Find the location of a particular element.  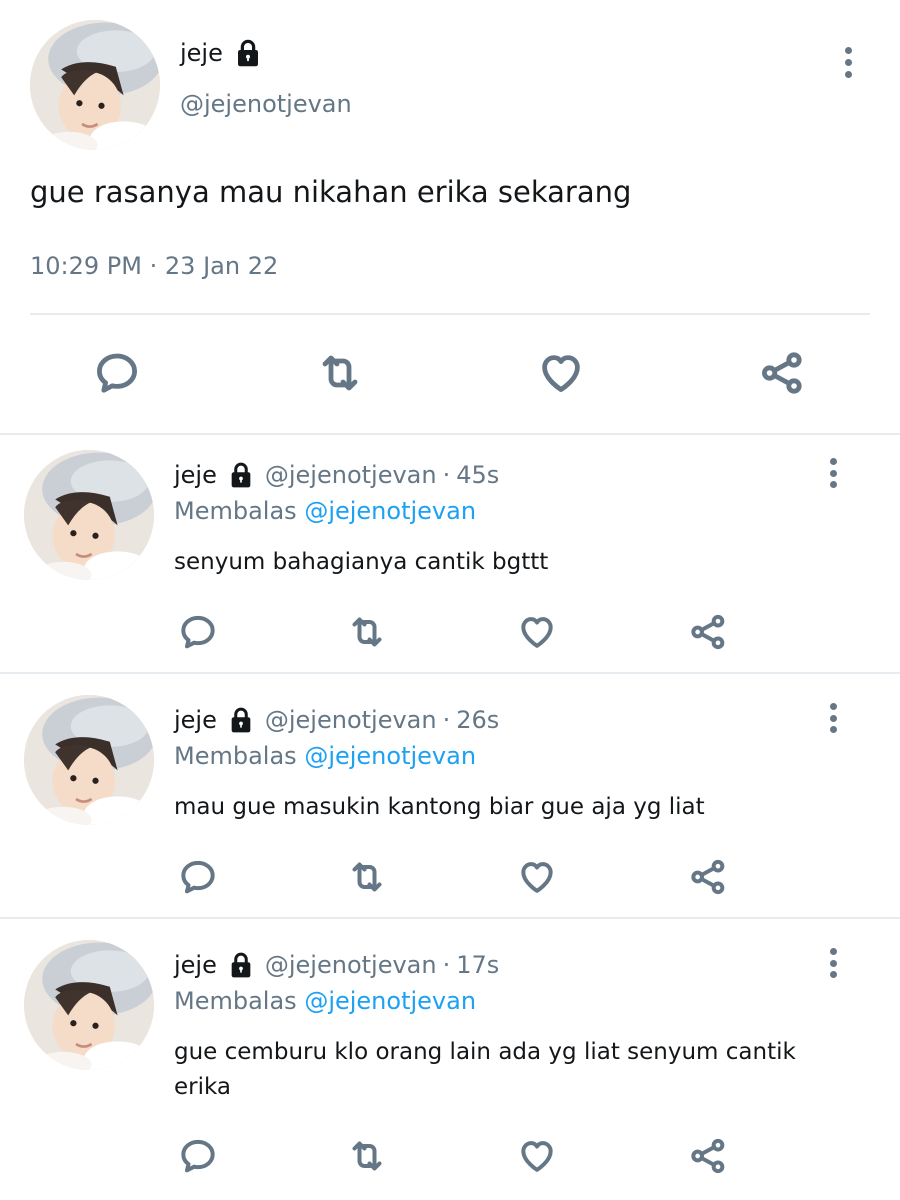

reply-header: jeje @jejenotjevan · 45s is located at coordinates (336, 475).